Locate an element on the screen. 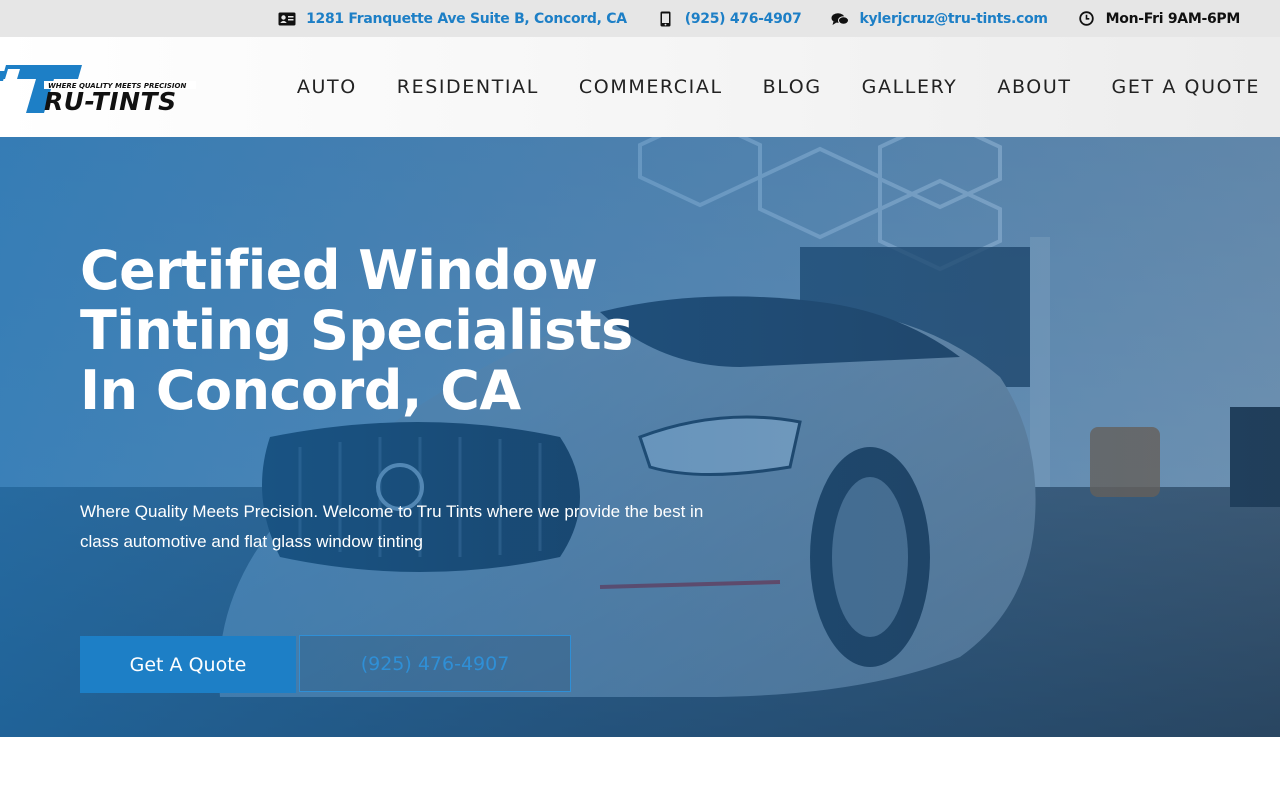 The image size is (1280, 800). nav-item-auto: AUTO is located at coordinates (327, 87).